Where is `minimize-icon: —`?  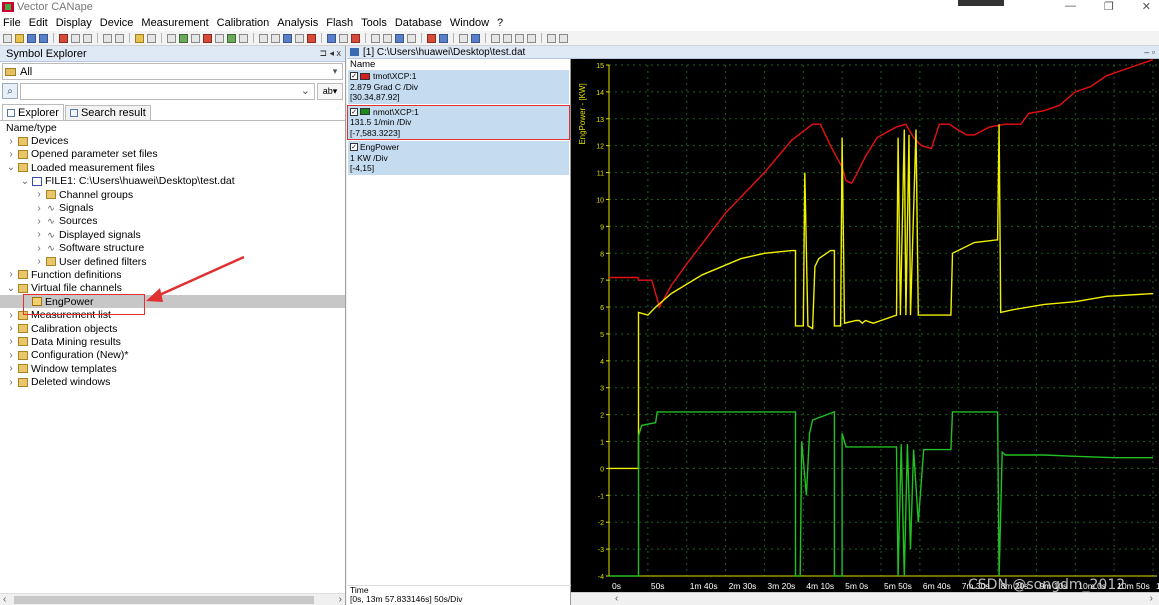 minimize-icon: — is located at coordinates (1070, 6).